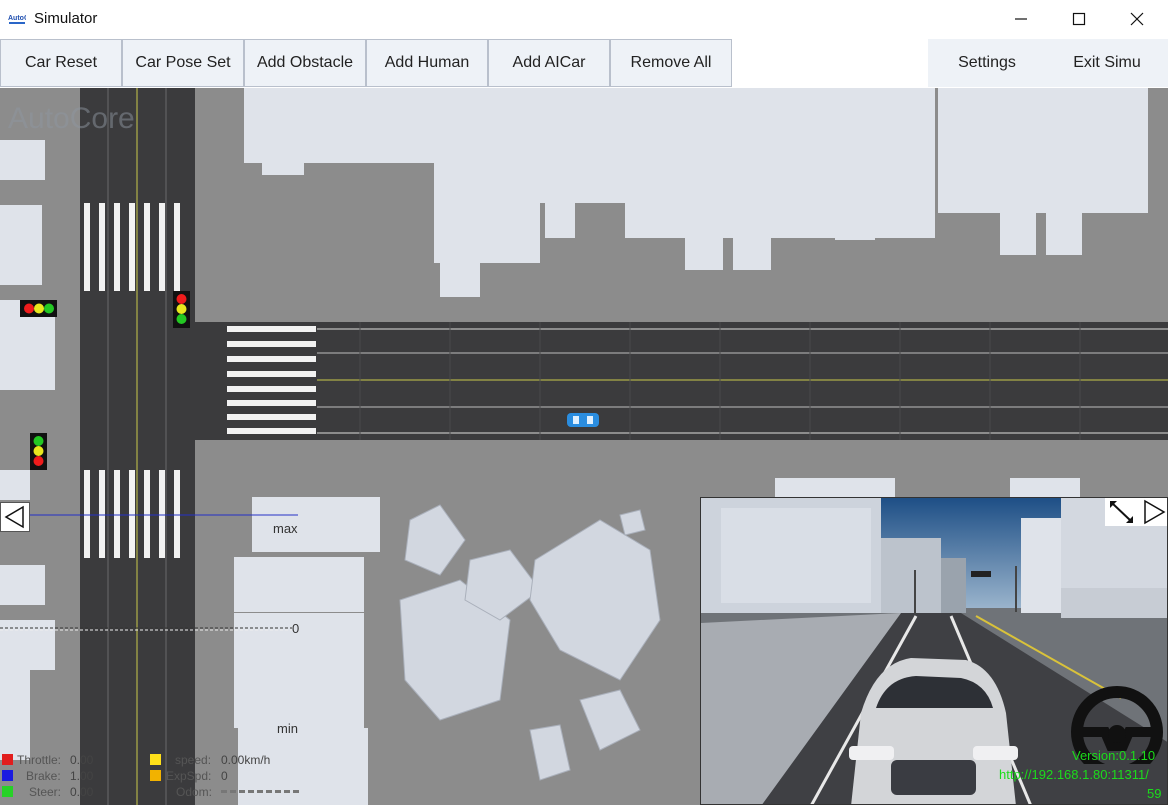  I want to click on car-reset-button: Car Reset, so click(61, 63).